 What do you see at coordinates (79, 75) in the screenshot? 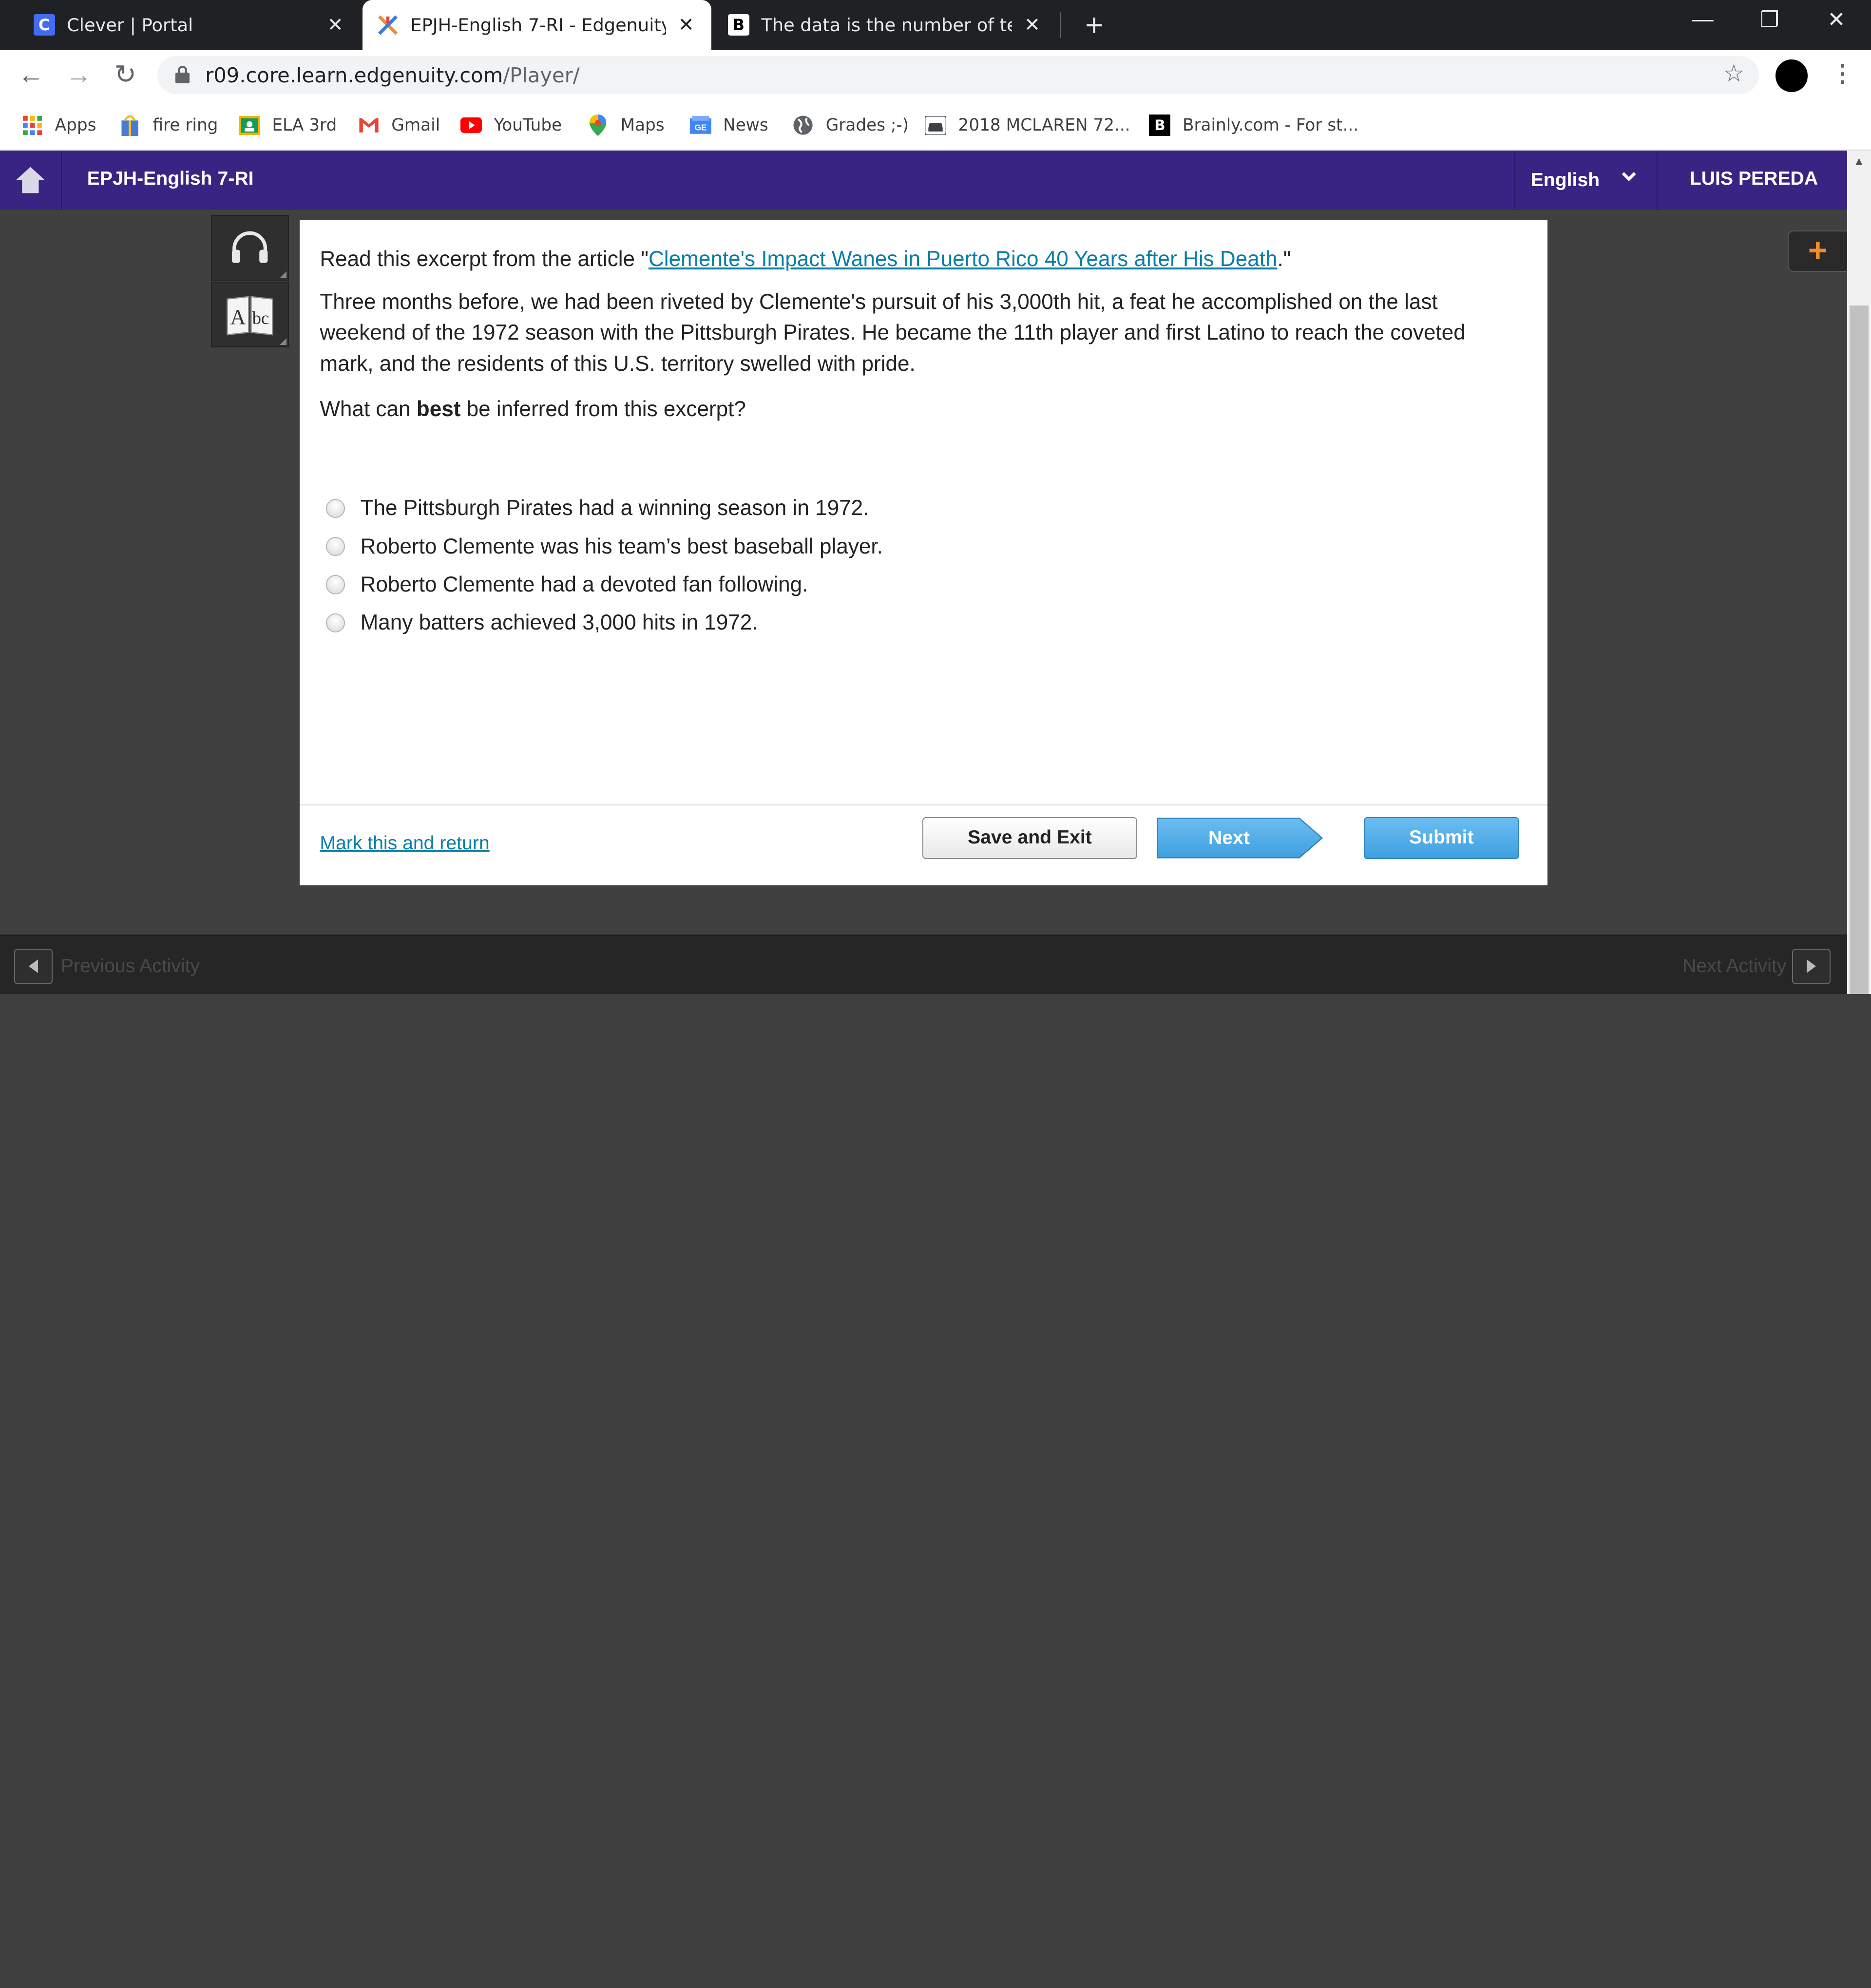
I see `forward-arrow-icon: →` at bounding box center [79, 75].